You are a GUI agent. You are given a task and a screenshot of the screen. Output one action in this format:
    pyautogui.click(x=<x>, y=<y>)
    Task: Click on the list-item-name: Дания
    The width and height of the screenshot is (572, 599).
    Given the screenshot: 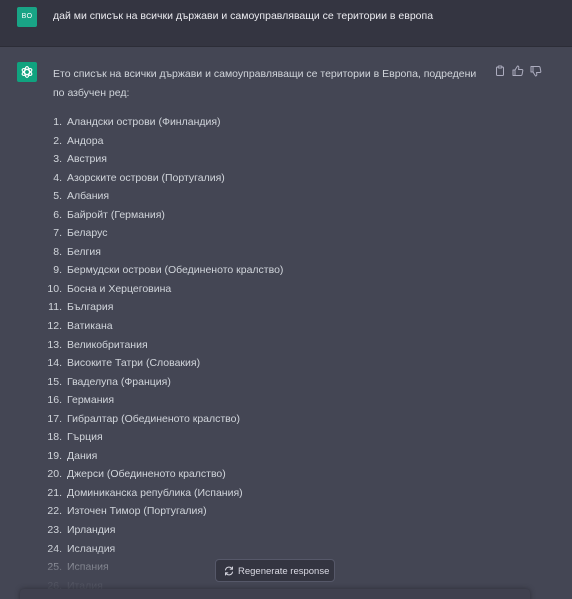 What is the action you would take?
    pyautogui.click(x=82, y=455)
    